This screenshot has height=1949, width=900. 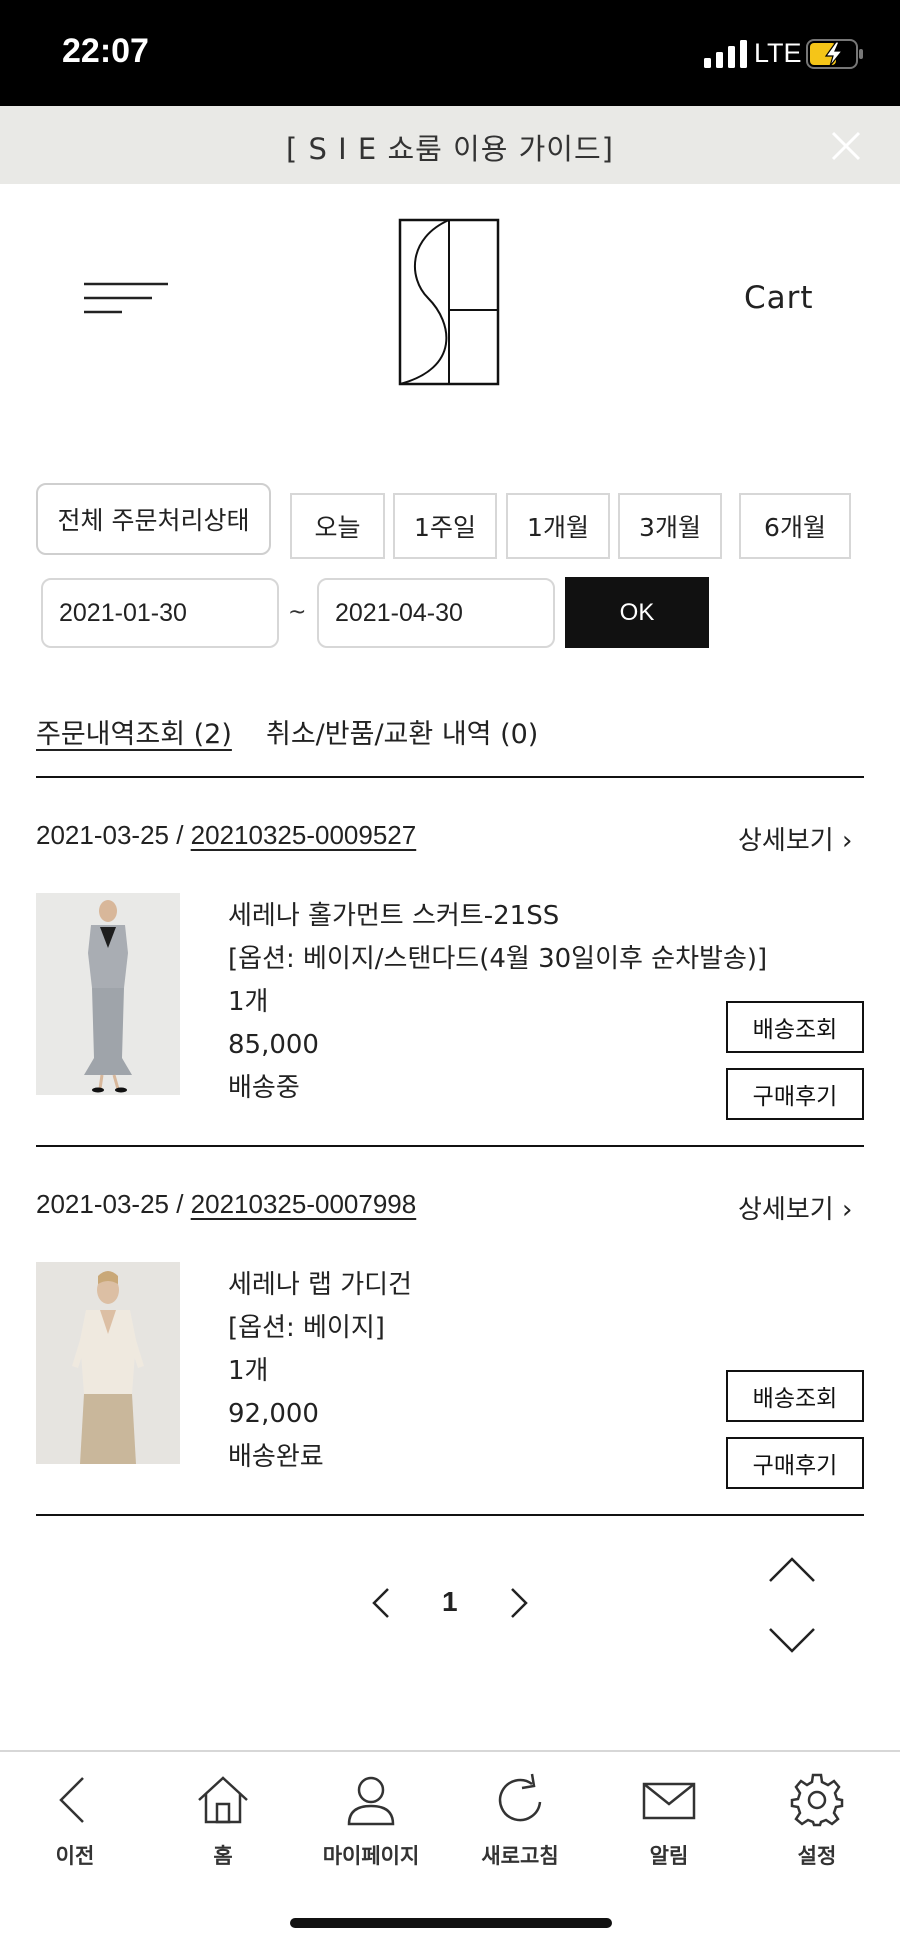 I want to click on order-number-link: 20210325-0007998, so click(x=304, y=1204).